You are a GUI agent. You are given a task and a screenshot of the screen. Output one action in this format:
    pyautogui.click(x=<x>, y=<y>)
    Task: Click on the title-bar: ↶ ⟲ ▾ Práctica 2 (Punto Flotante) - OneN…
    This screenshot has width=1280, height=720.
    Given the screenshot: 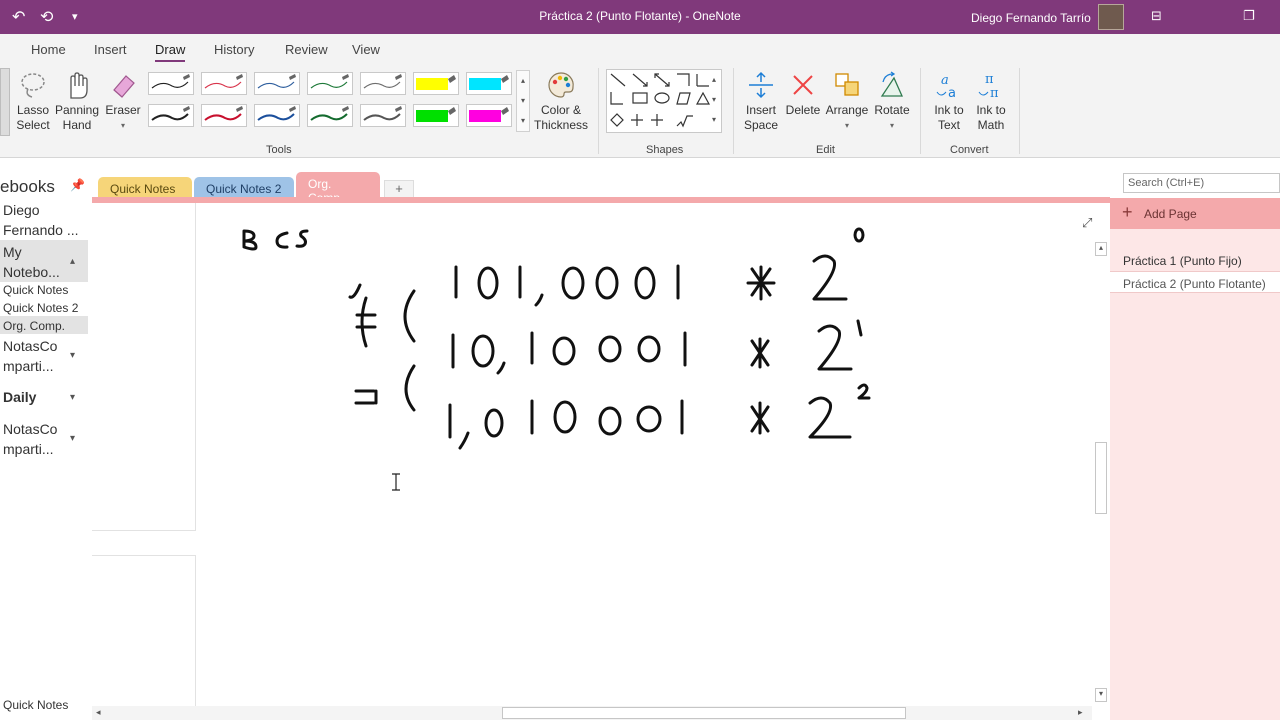 What is the action you would take?
    pyautogui.click(x=640, y=17)
    